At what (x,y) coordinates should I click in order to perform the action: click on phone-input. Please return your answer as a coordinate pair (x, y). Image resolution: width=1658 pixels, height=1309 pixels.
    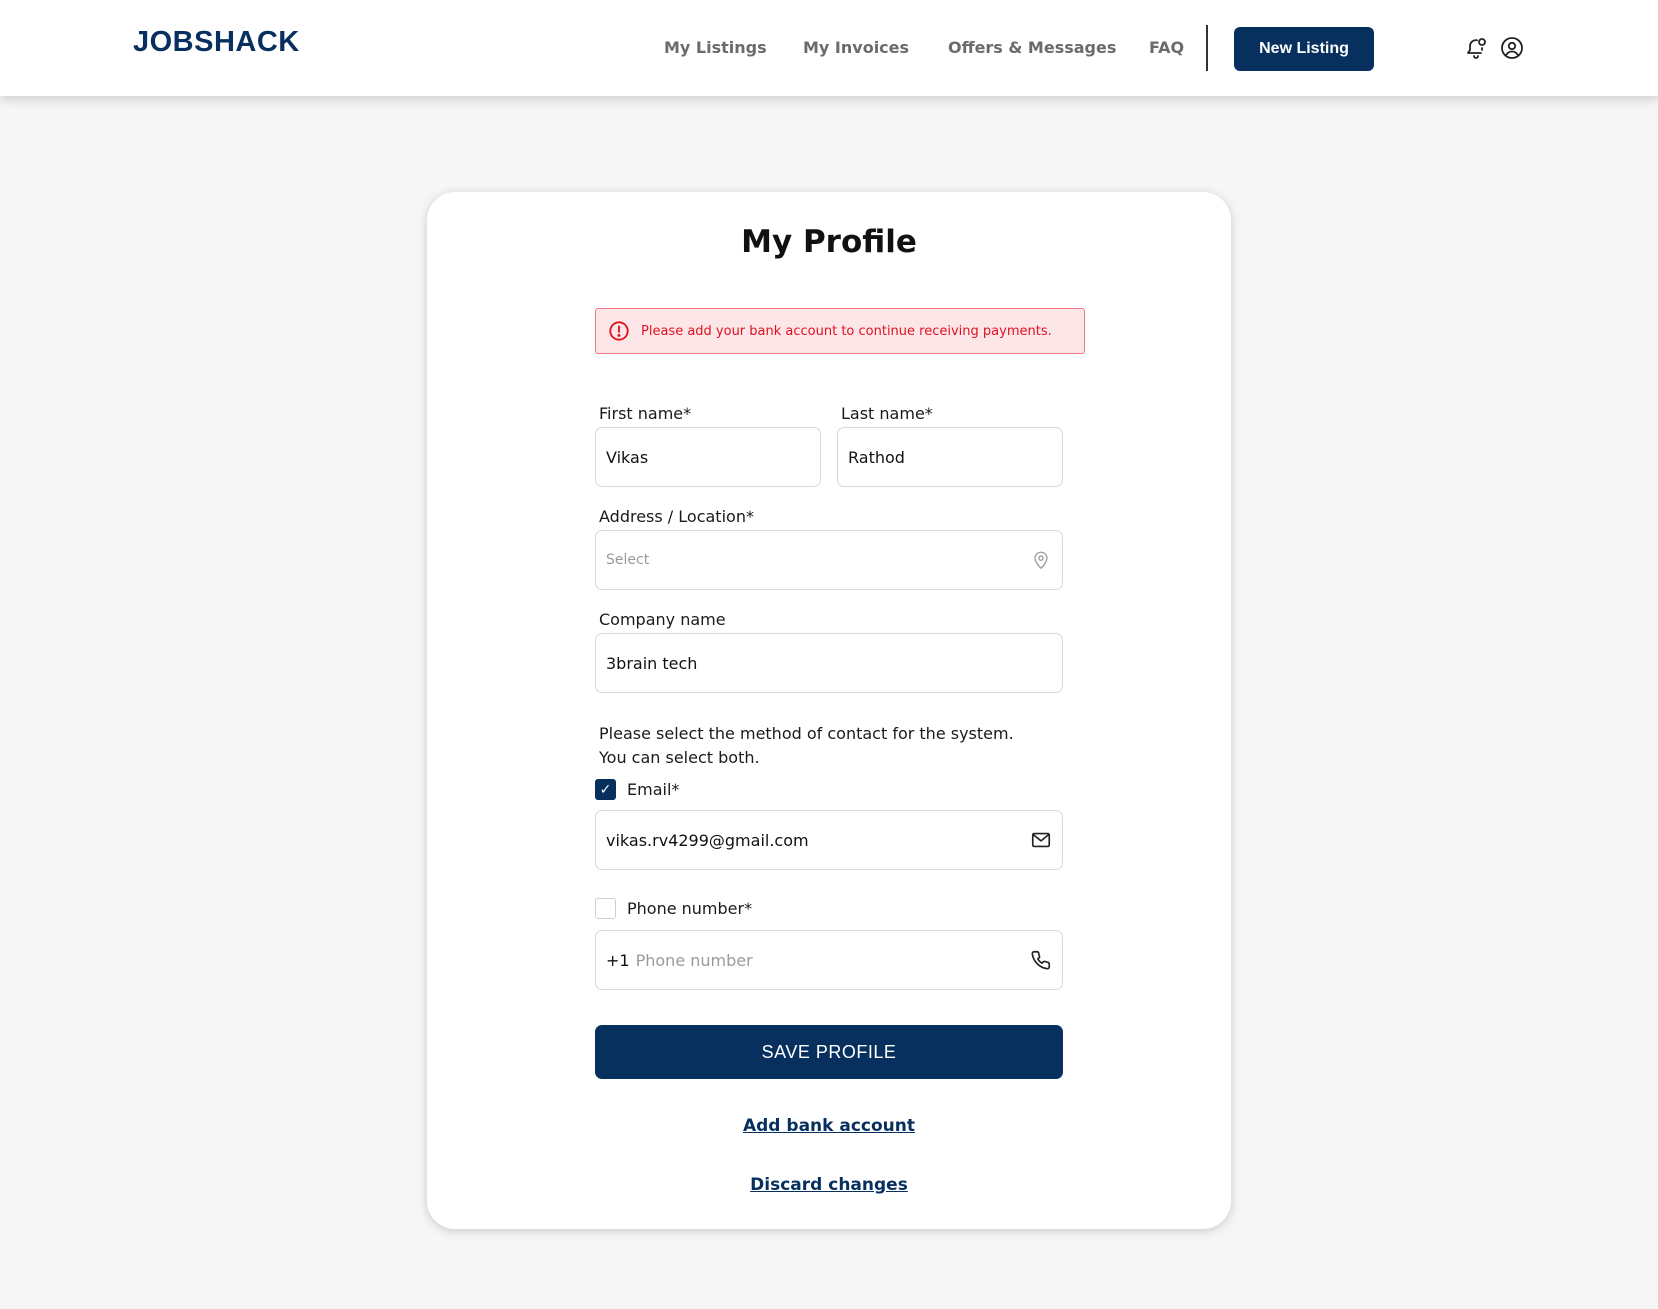
    Looking at the image, I should click on (829, 960).